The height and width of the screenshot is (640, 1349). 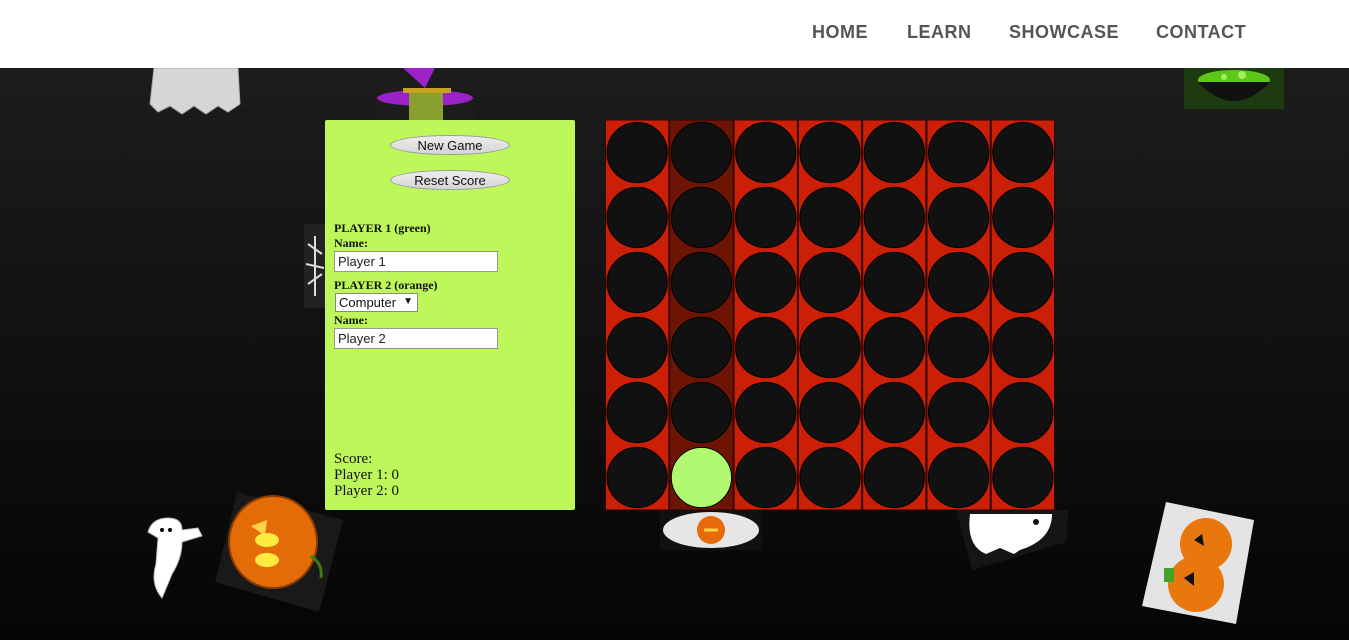 What do you see at coordinates (315, 266) in the screenshot?
I see `spider-icon` at bounding box center [315, 266].